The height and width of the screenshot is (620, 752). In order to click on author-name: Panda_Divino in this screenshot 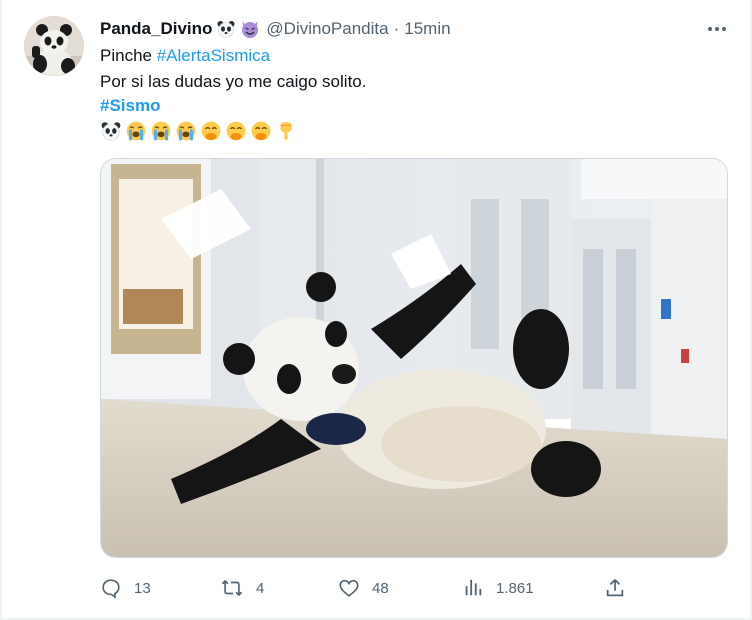, I will do `click(156, 29)`.